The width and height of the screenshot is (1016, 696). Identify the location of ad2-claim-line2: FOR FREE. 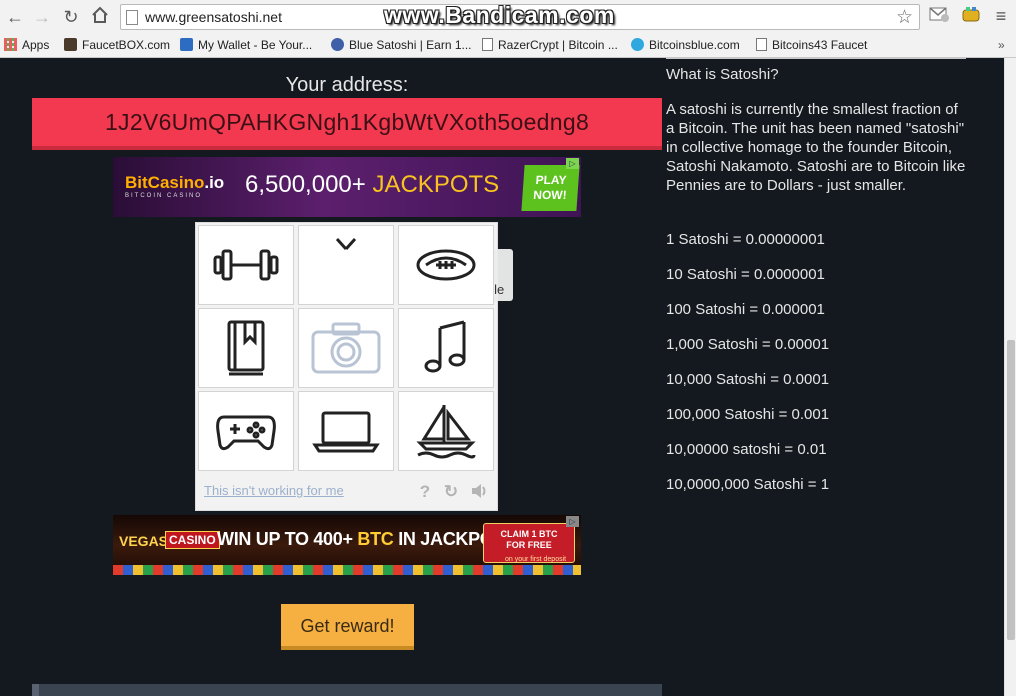
(529, 545).